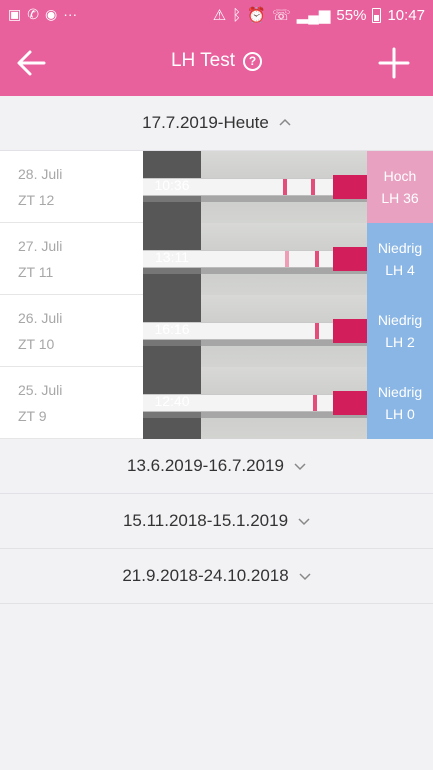  What do you see at coordinates (253, 61) in the screenshot?
I see `help-icon: ?` at bounding box center [253, 61].